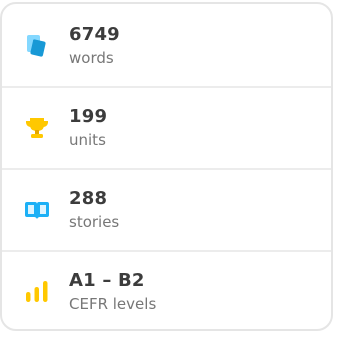 This screenshot has height=337, width=337. I want to click on stat-label: stories, so click(94, 222).